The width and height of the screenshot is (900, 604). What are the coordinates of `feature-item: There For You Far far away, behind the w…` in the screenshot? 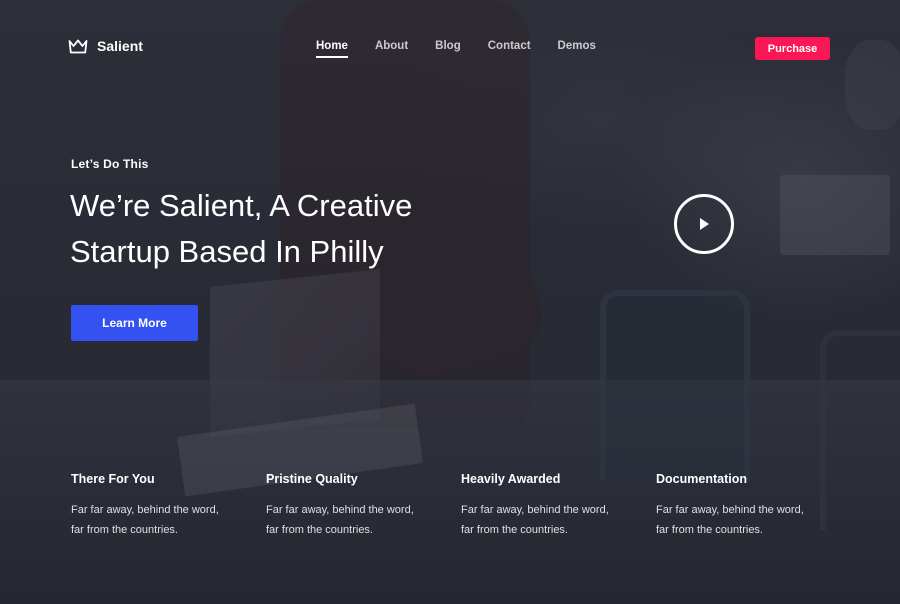 It's located at (168, 506).